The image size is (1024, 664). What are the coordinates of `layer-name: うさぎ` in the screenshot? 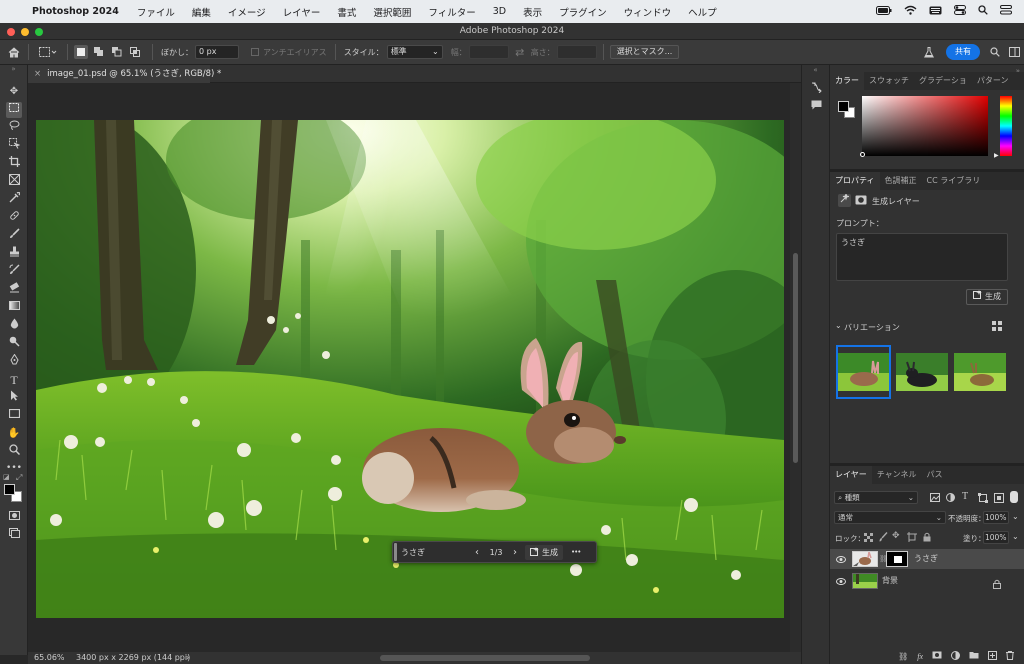 It's located at (926, 559).